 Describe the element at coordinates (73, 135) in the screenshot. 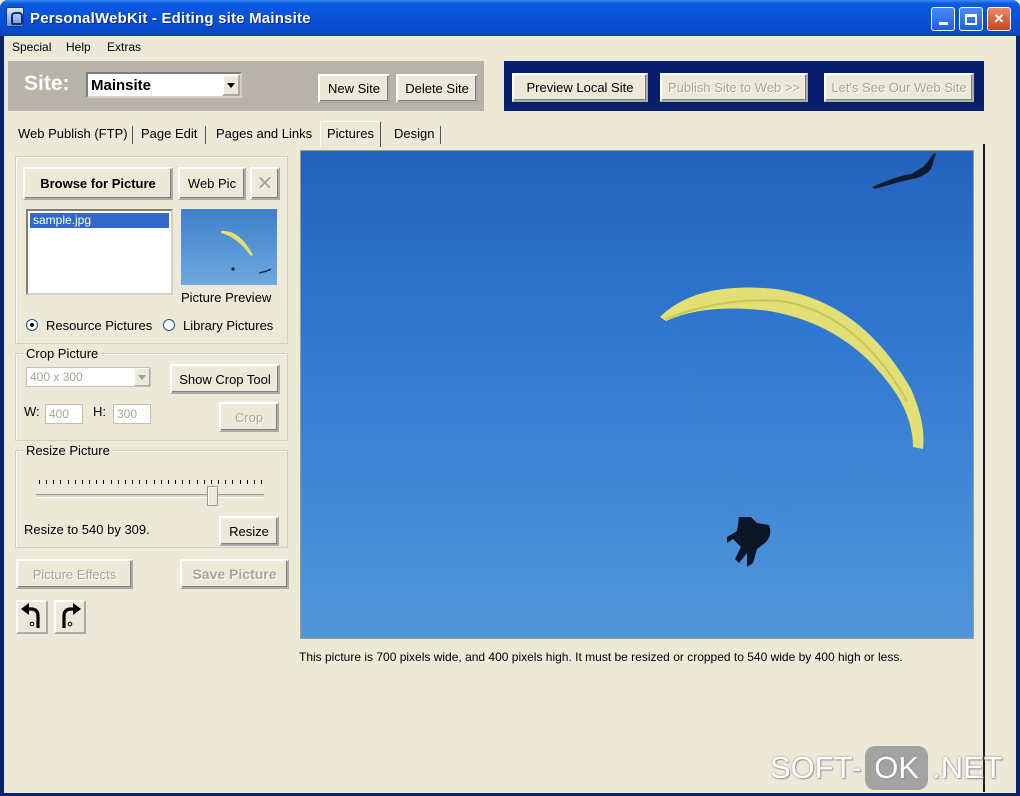

I see `tab-web-publish: Web Publish (FTP)` at that location.